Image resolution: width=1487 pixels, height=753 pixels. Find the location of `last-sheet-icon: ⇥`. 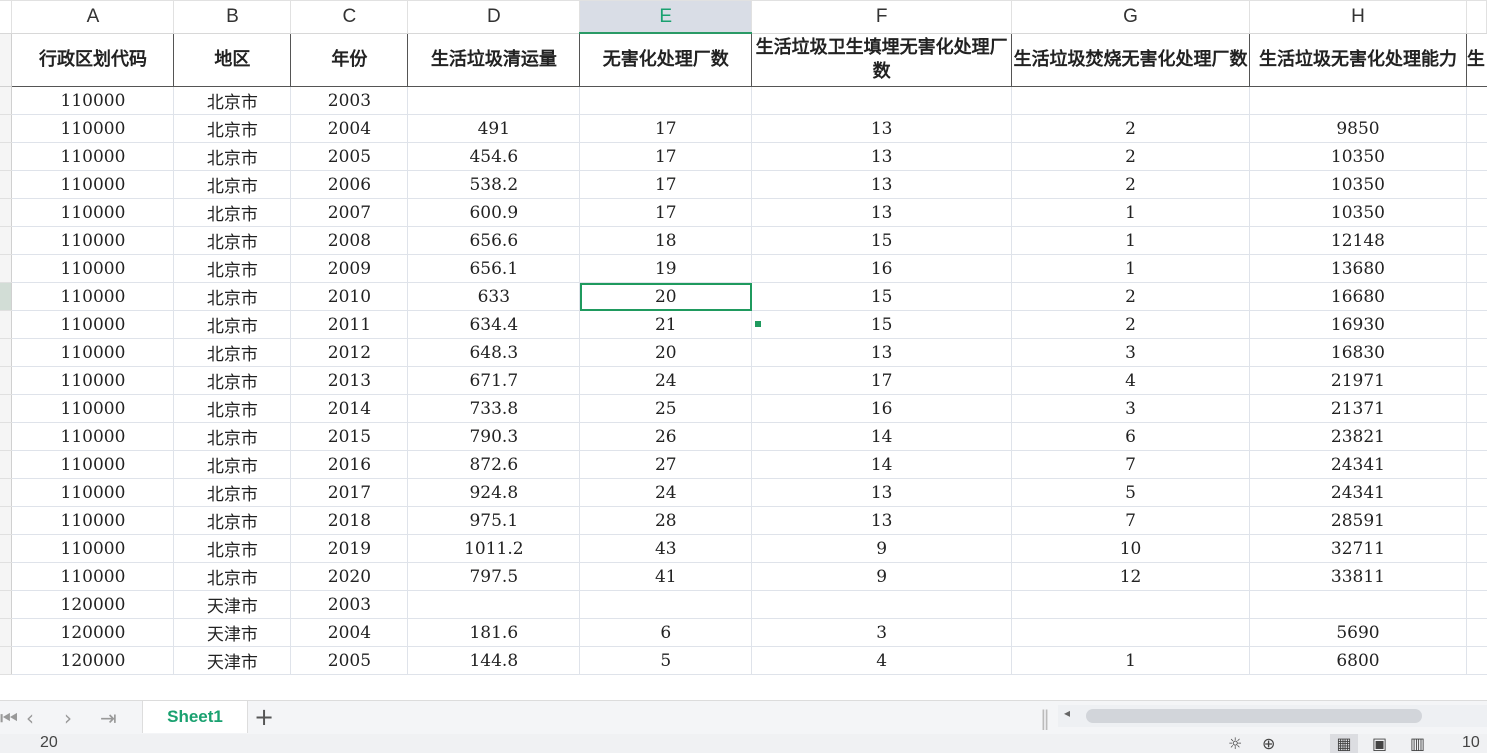

last-sheet-icon: ⇥ is located at coordinates (108, 718).